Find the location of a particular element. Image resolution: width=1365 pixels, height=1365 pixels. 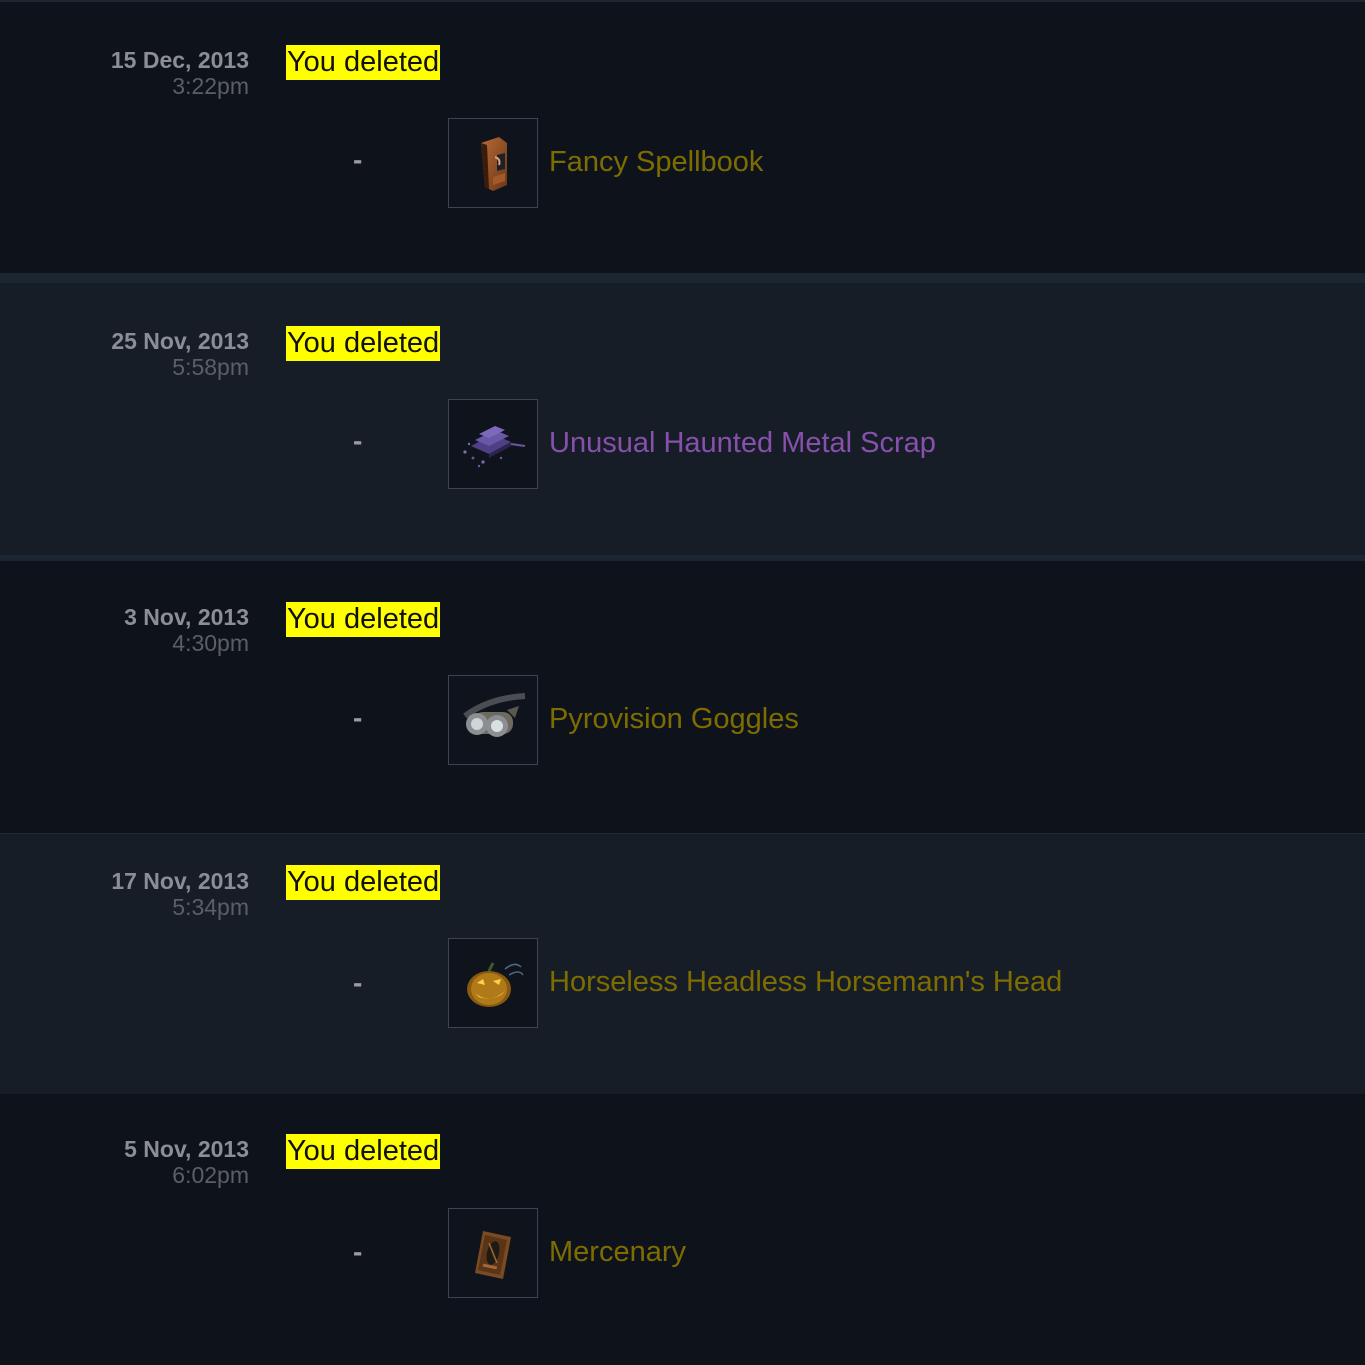

date-text: 15 Dec, 2013 is located at coordinates (179, 60).